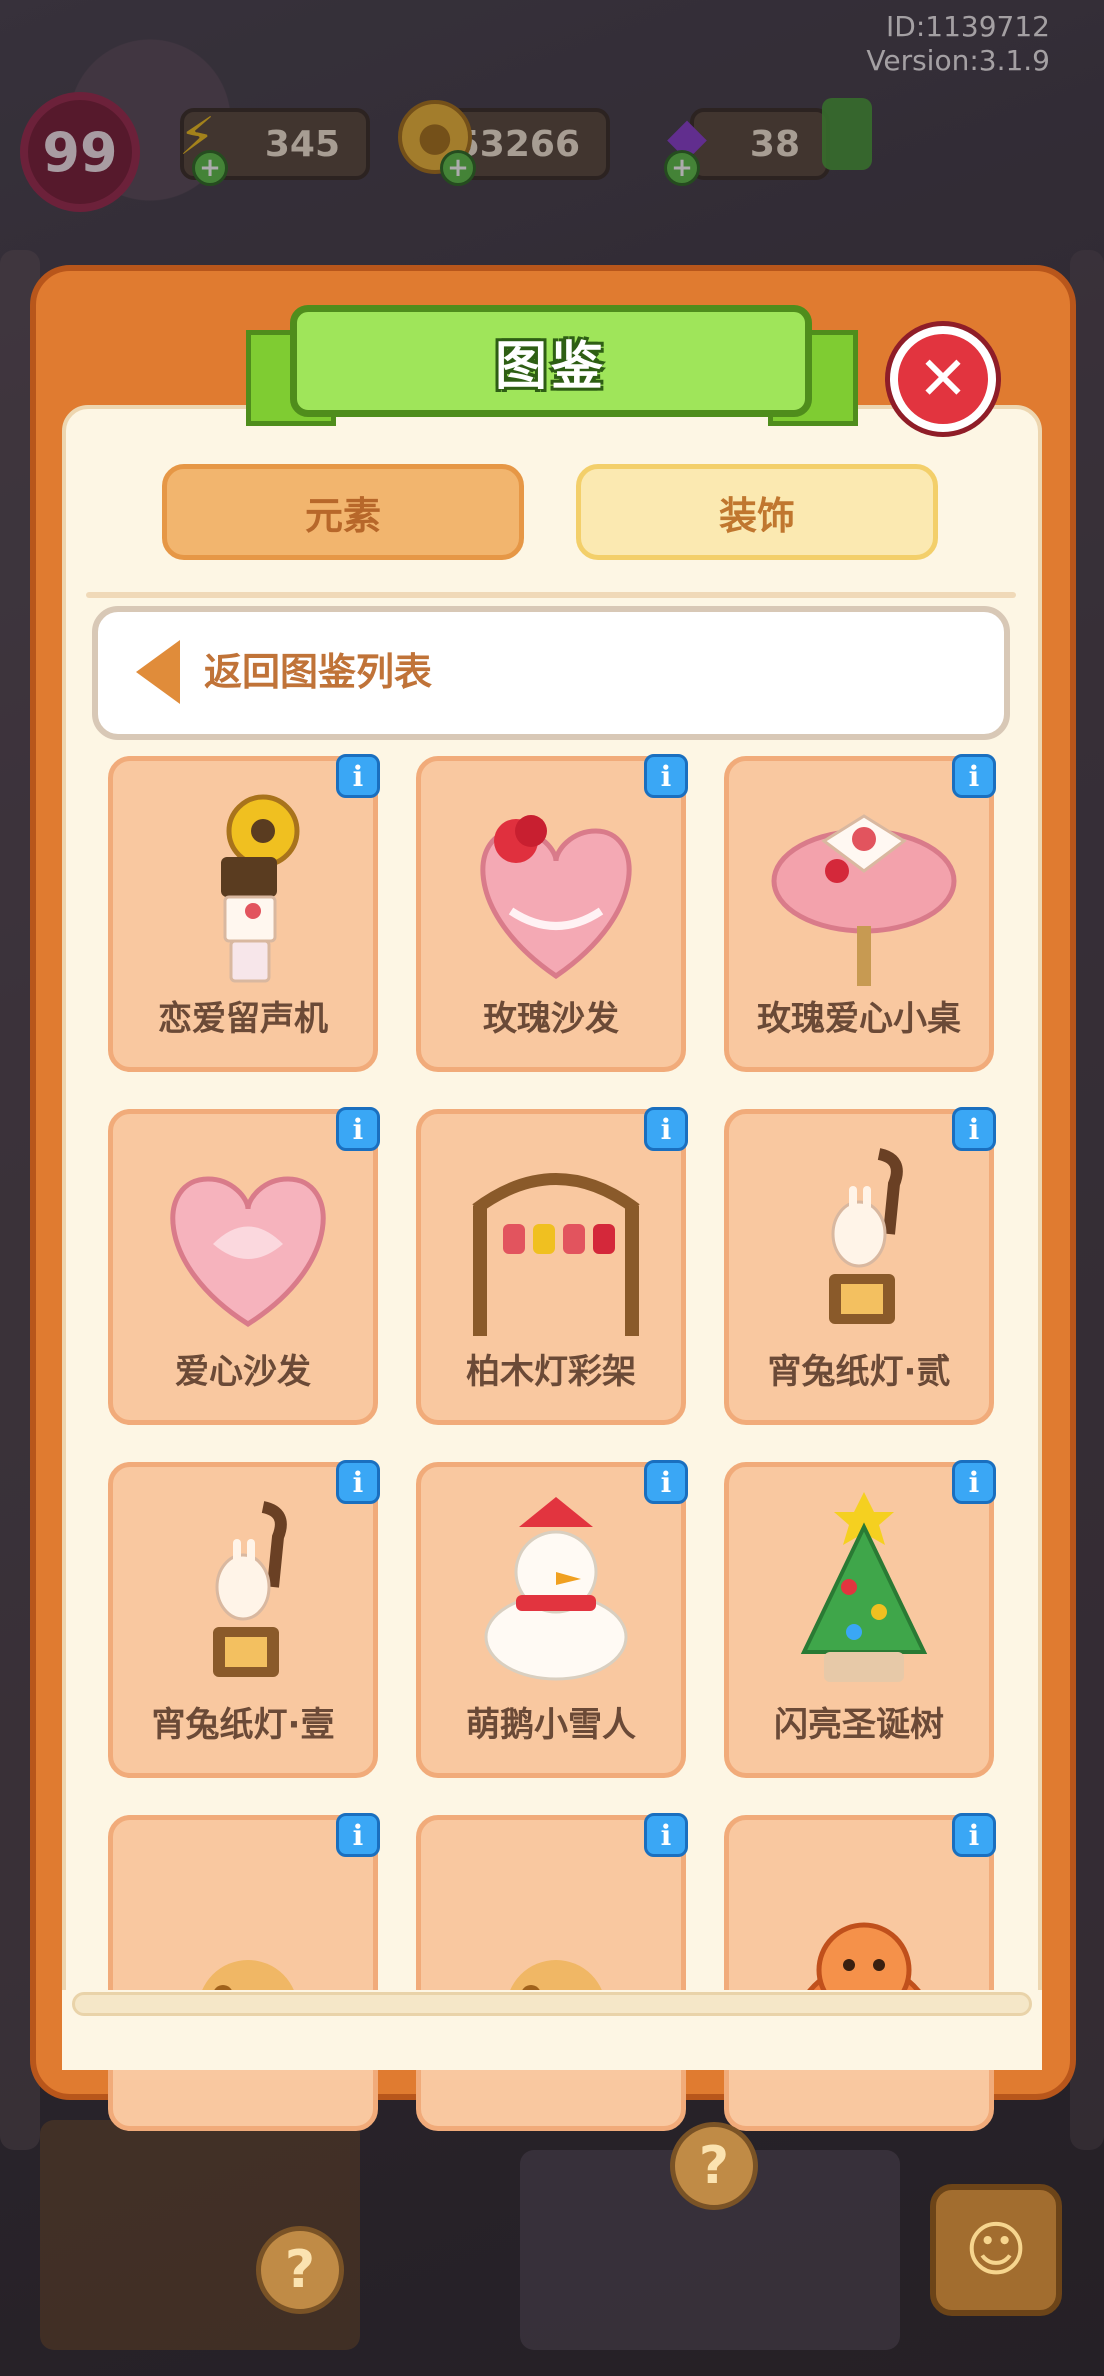  Describe the element at coordinates (757, 512) in the screenshot. I see `tab-decorations: 装饰` at that location.